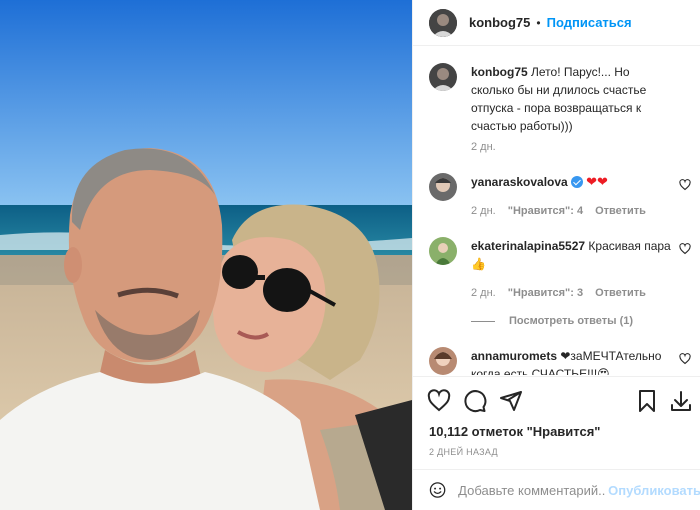 The image size is (700, 510). What do you see at coordinates (647, 401) in the screenshot?
I see `bookmark-icon` at bounding box center [647, 401].